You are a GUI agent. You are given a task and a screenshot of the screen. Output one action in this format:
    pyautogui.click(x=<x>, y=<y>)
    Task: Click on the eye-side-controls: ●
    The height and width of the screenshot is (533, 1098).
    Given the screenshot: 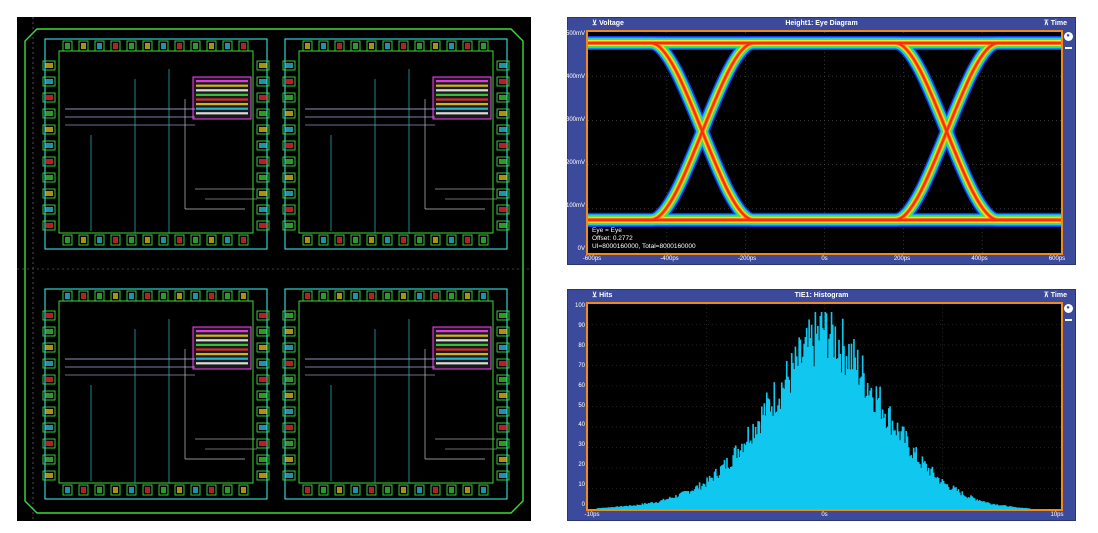 What is the action you would take?
    pyautogui.click(x=1068, y=40)
    